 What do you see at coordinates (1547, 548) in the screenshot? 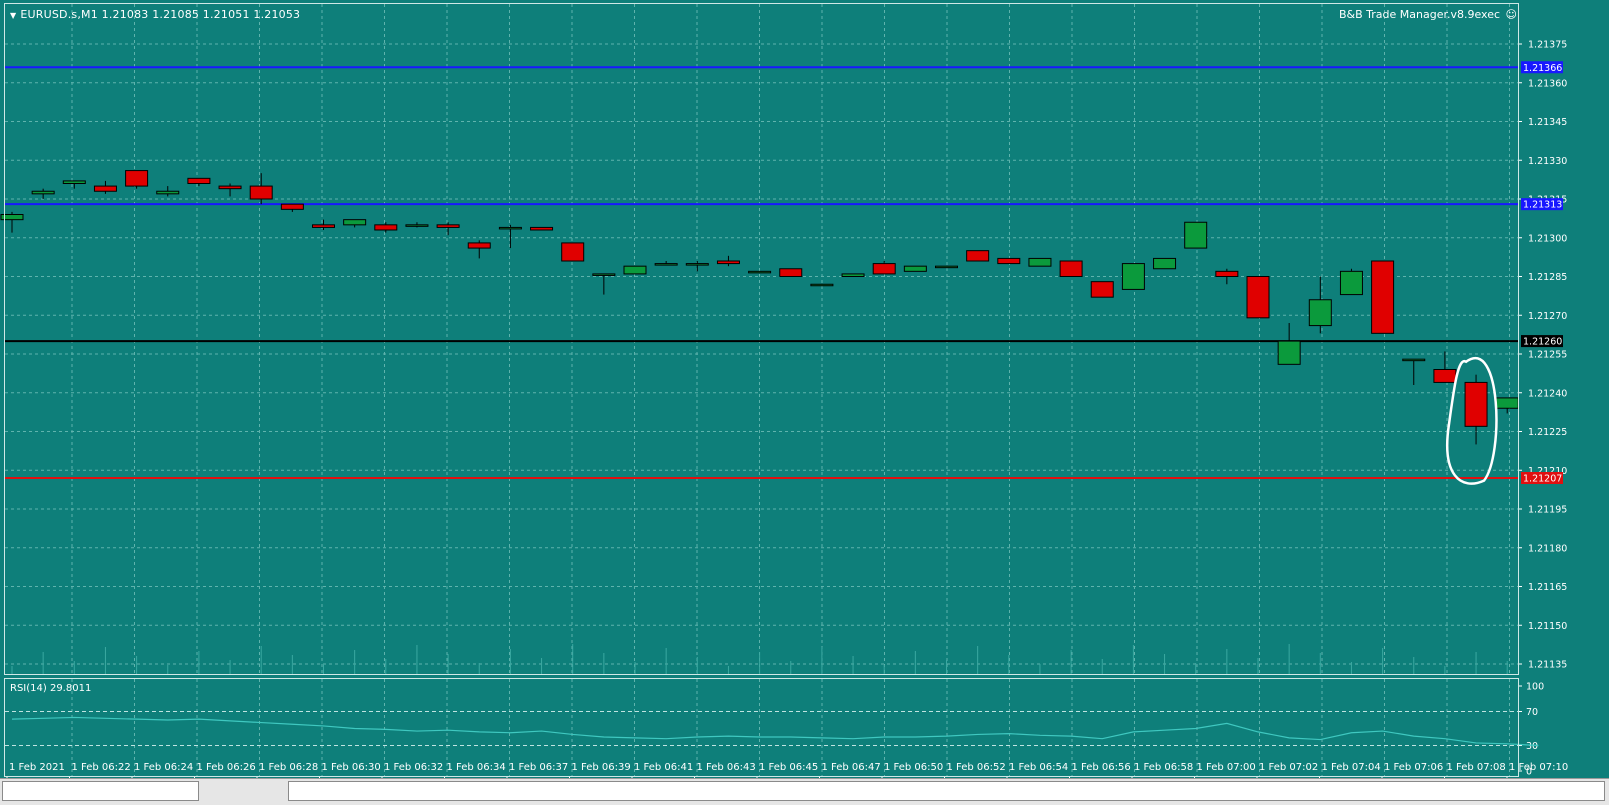
I see `price-tick-label: 1.21180` at bounding box center [1547, 548].